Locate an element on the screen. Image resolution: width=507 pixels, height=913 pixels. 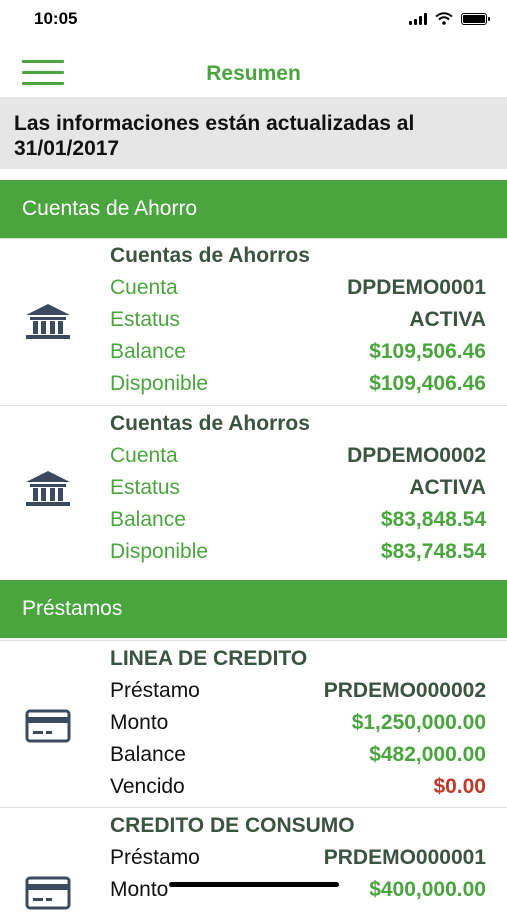
amount-value: $1,250,000.00 is located at coordinates (418, 722).